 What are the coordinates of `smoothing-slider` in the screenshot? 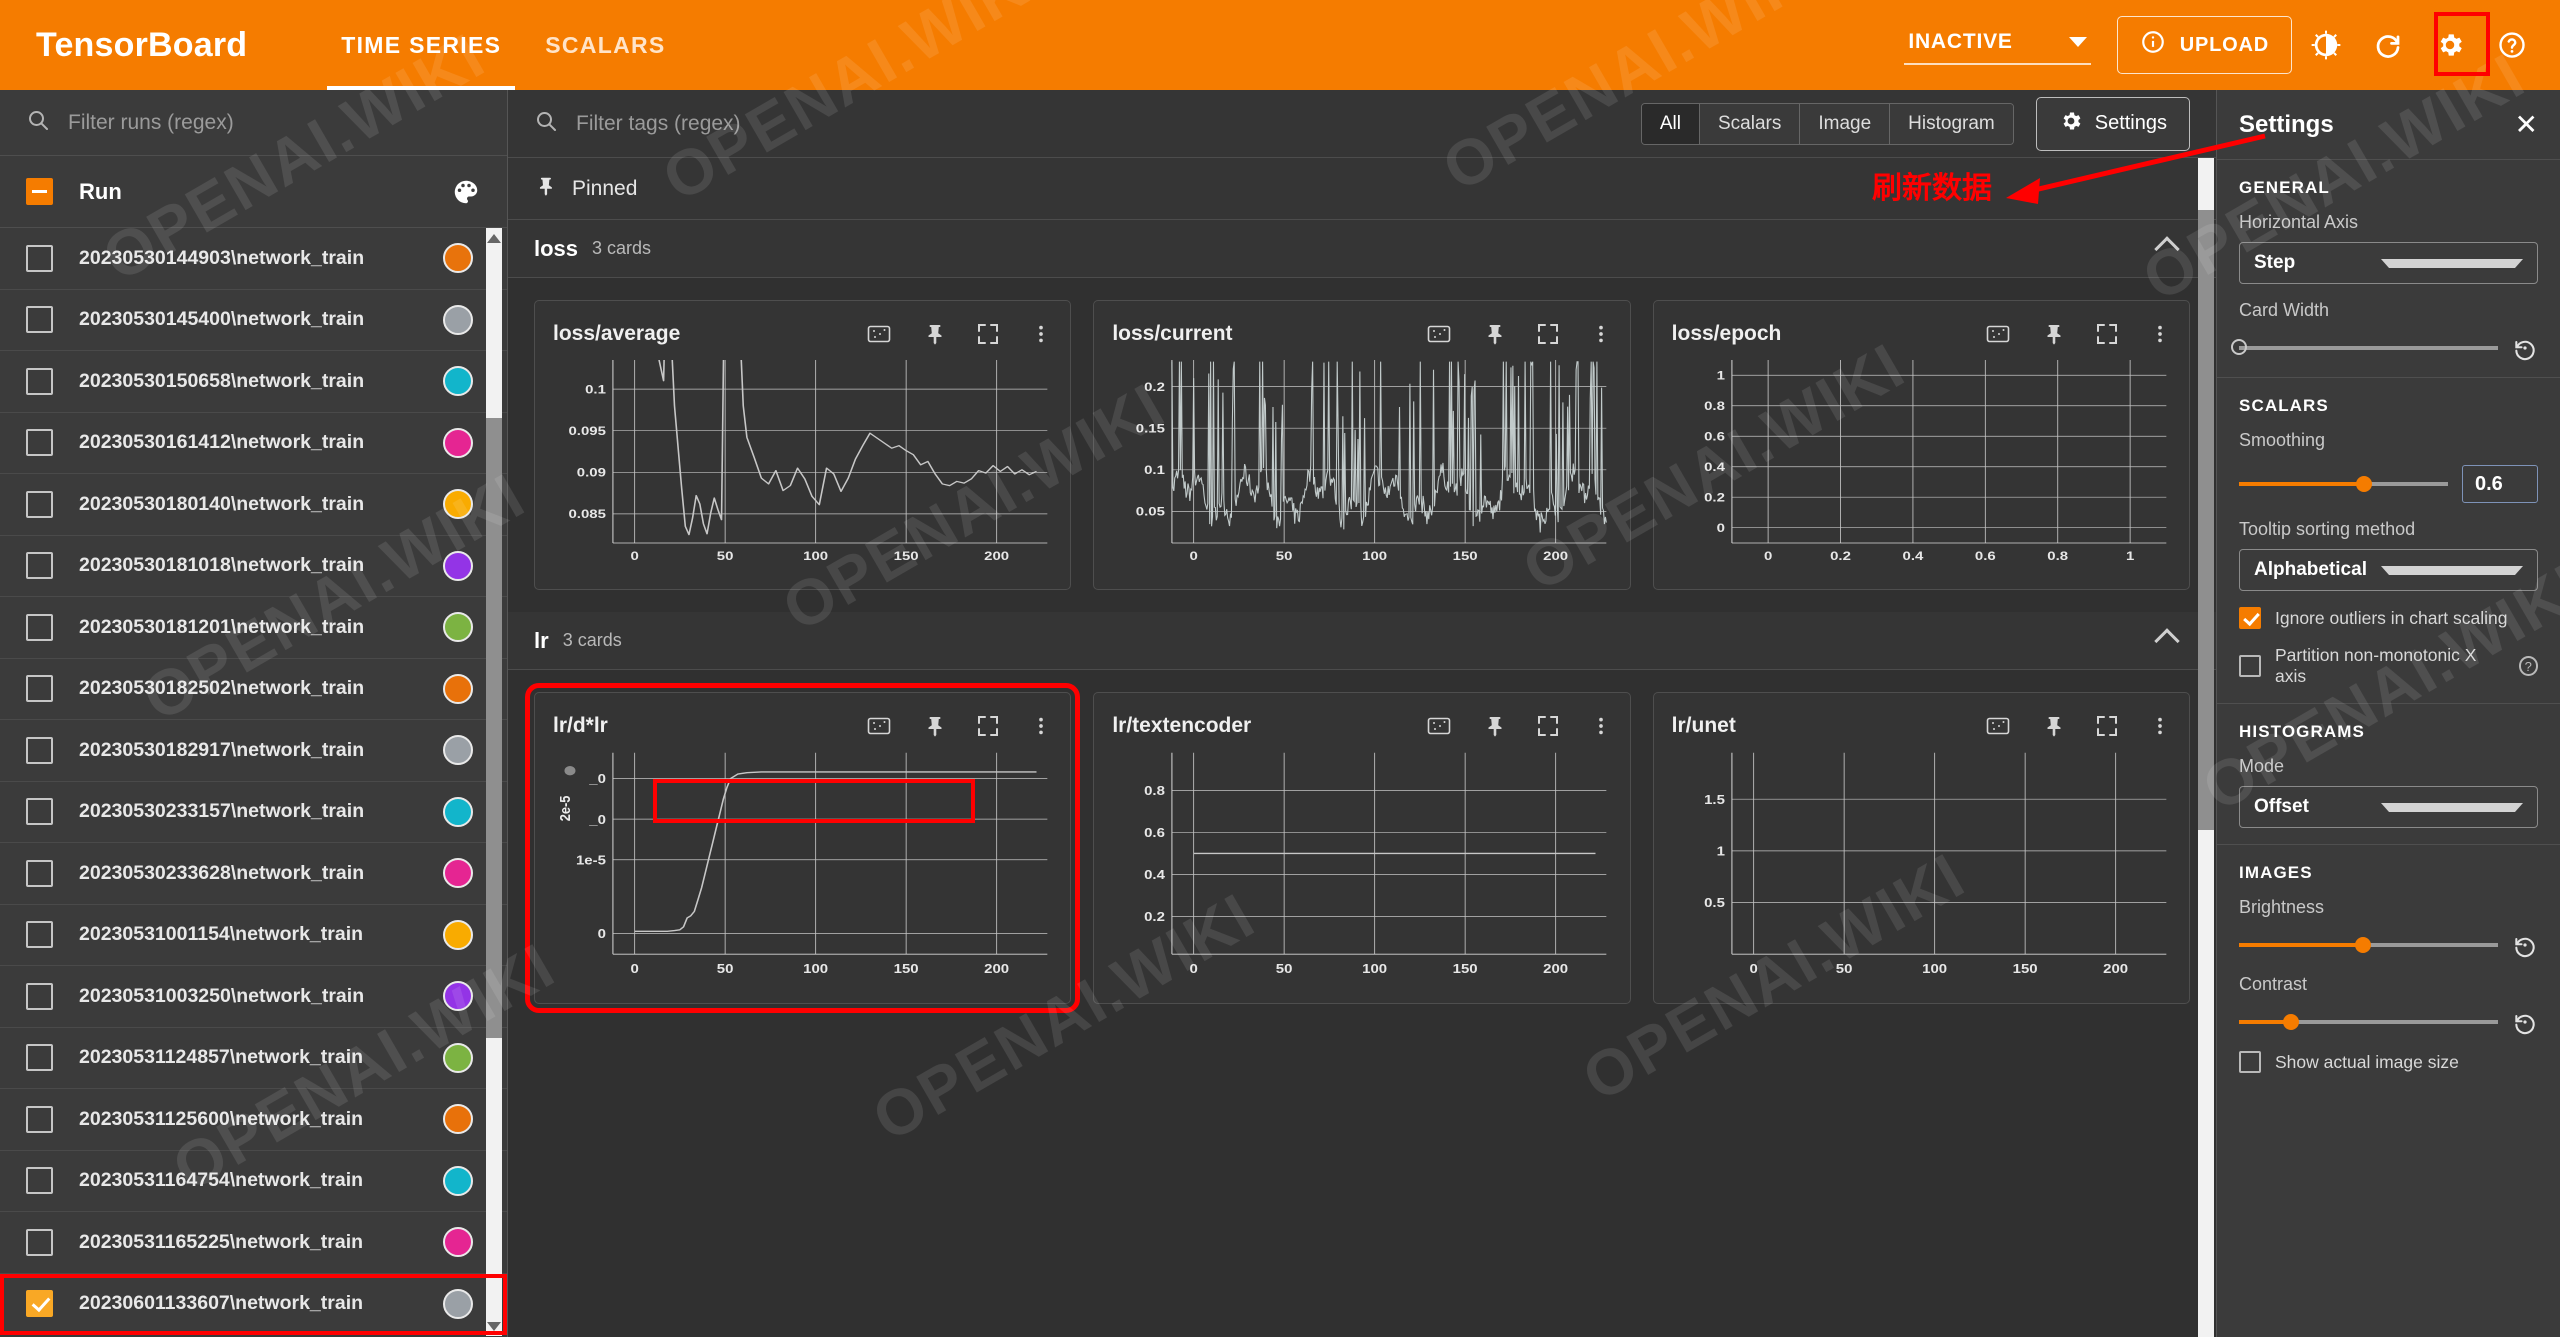 It's located at (2343, 484).